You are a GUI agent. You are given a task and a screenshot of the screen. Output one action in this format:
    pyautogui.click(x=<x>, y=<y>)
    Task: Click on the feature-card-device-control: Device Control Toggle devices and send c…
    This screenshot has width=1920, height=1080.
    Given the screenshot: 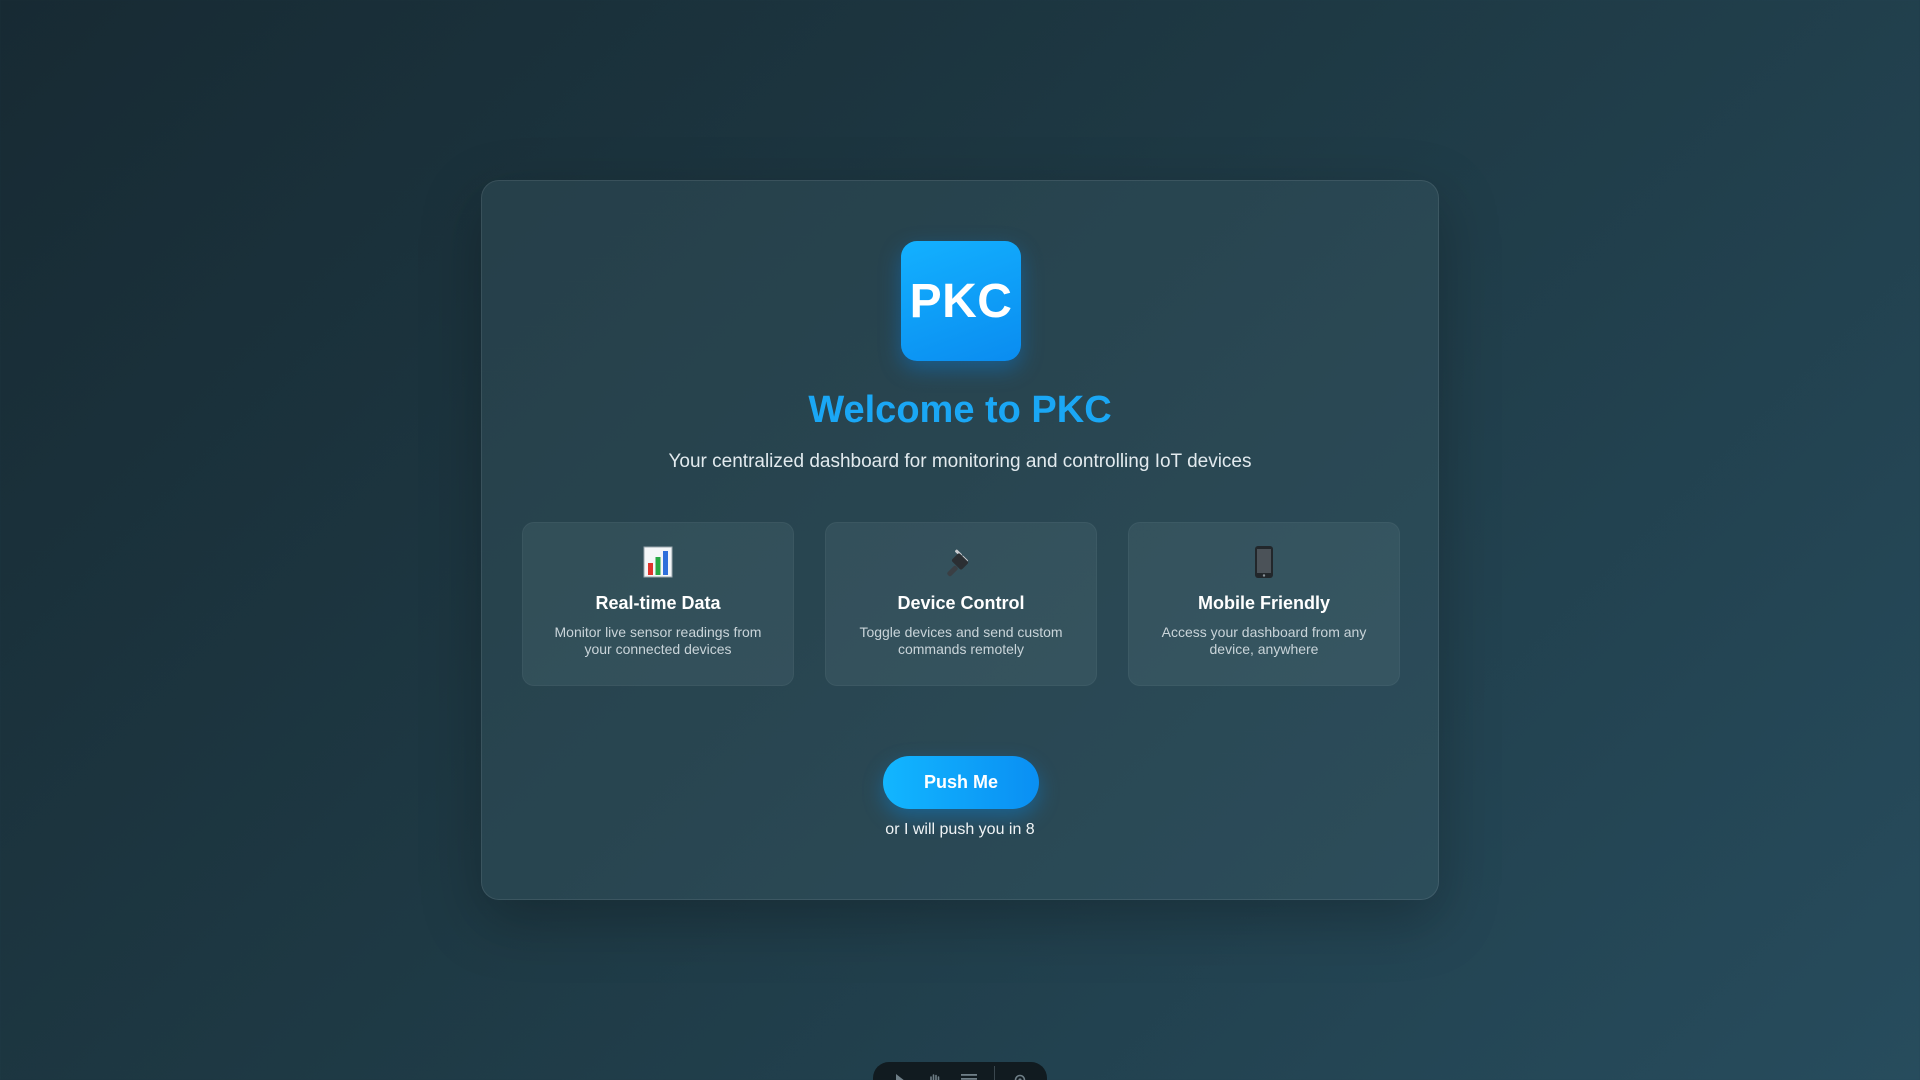 What is the action you would take?
    pyautogui.click(x=961, y=604)
    